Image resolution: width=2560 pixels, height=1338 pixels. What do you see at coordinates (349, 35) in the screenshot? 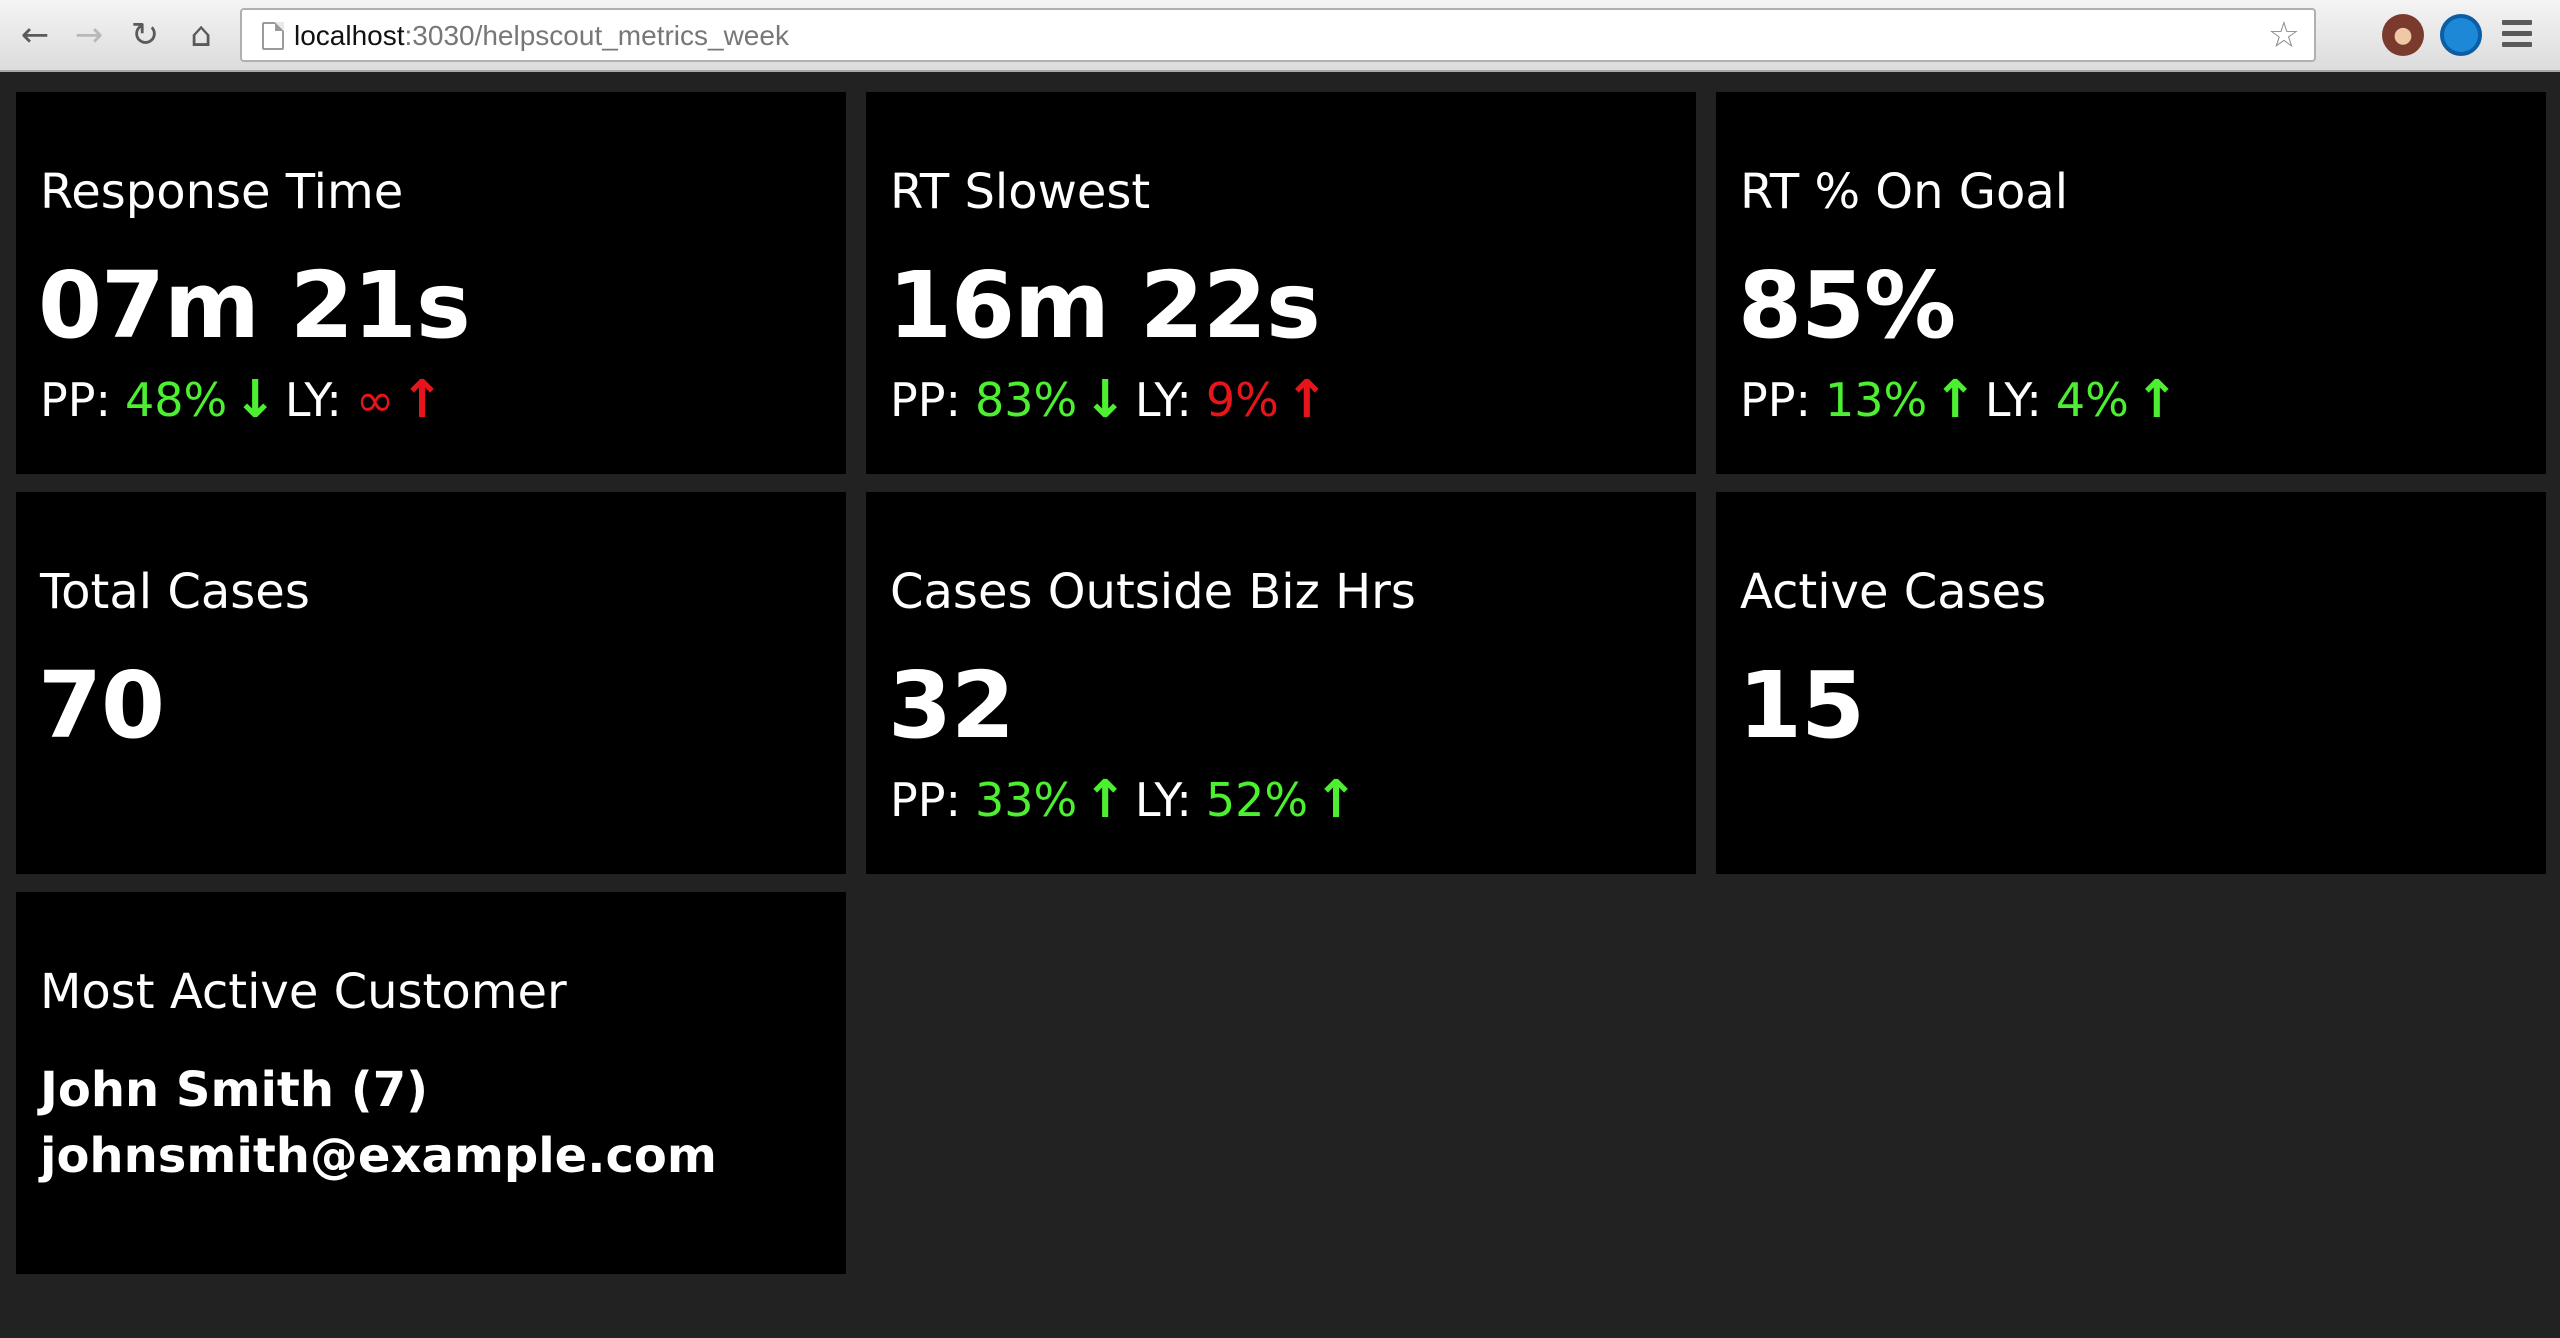
I see `url-host: localhost` at bounding box center [349, 35].